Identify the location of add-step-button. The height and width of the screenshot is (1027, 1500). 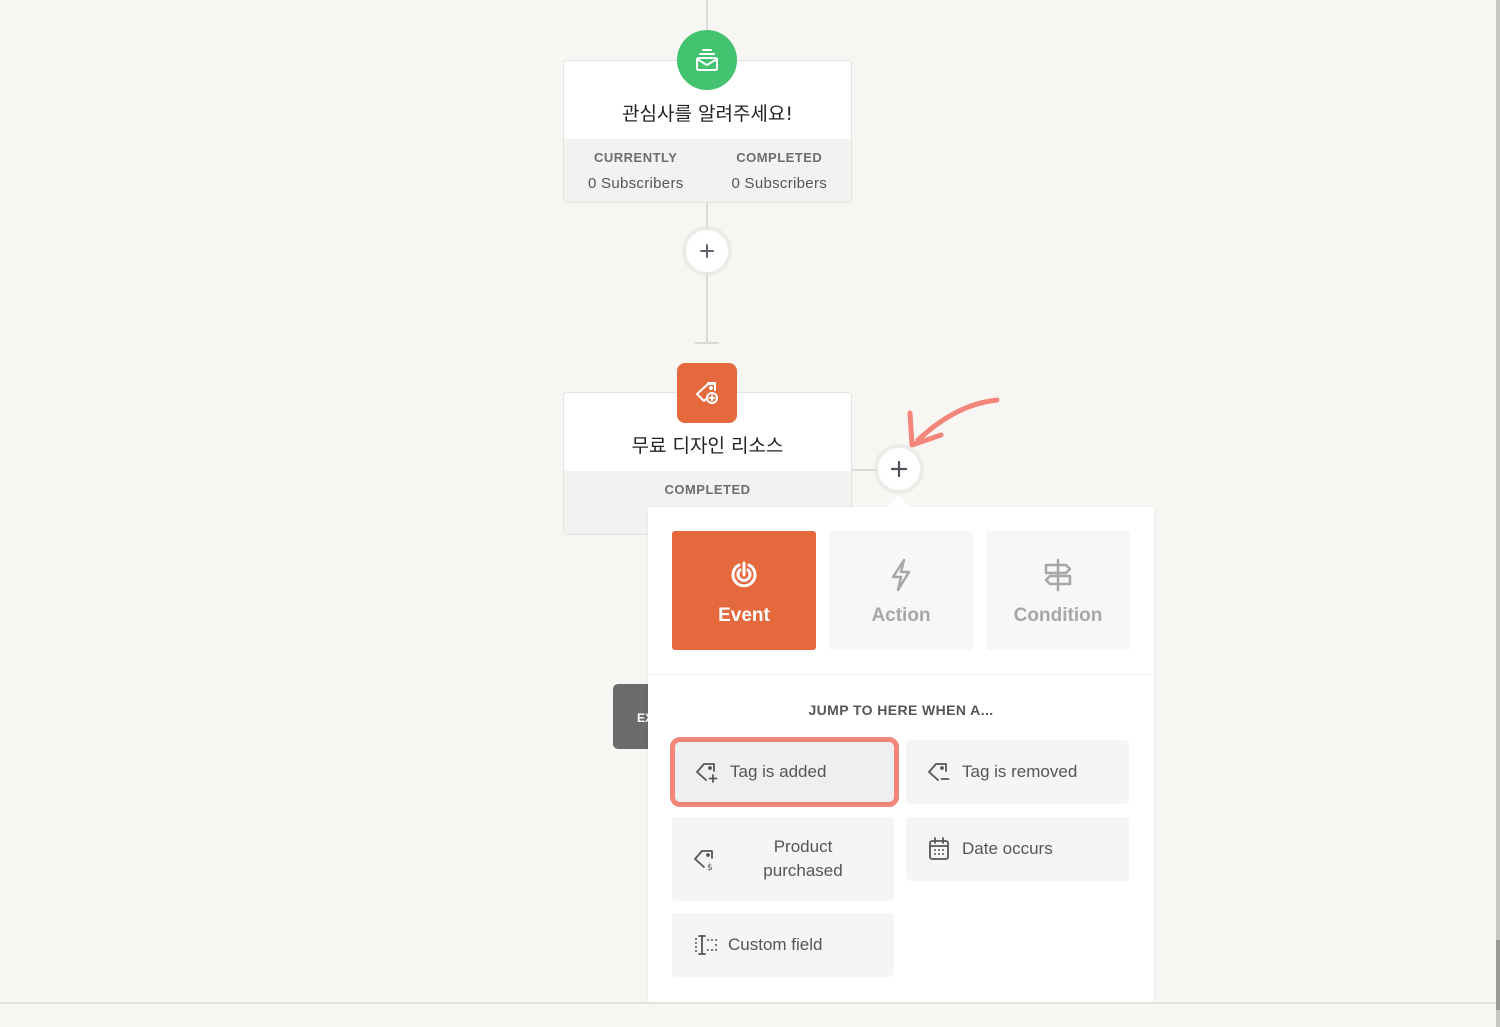
(707, 251).